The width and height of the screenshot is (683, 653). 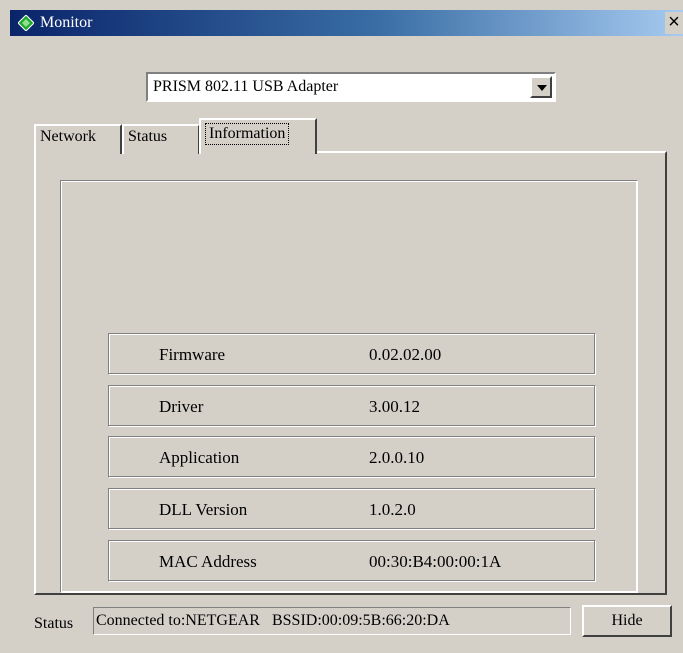 I want to click on tab-network: Network, so click(x=78, y=139).